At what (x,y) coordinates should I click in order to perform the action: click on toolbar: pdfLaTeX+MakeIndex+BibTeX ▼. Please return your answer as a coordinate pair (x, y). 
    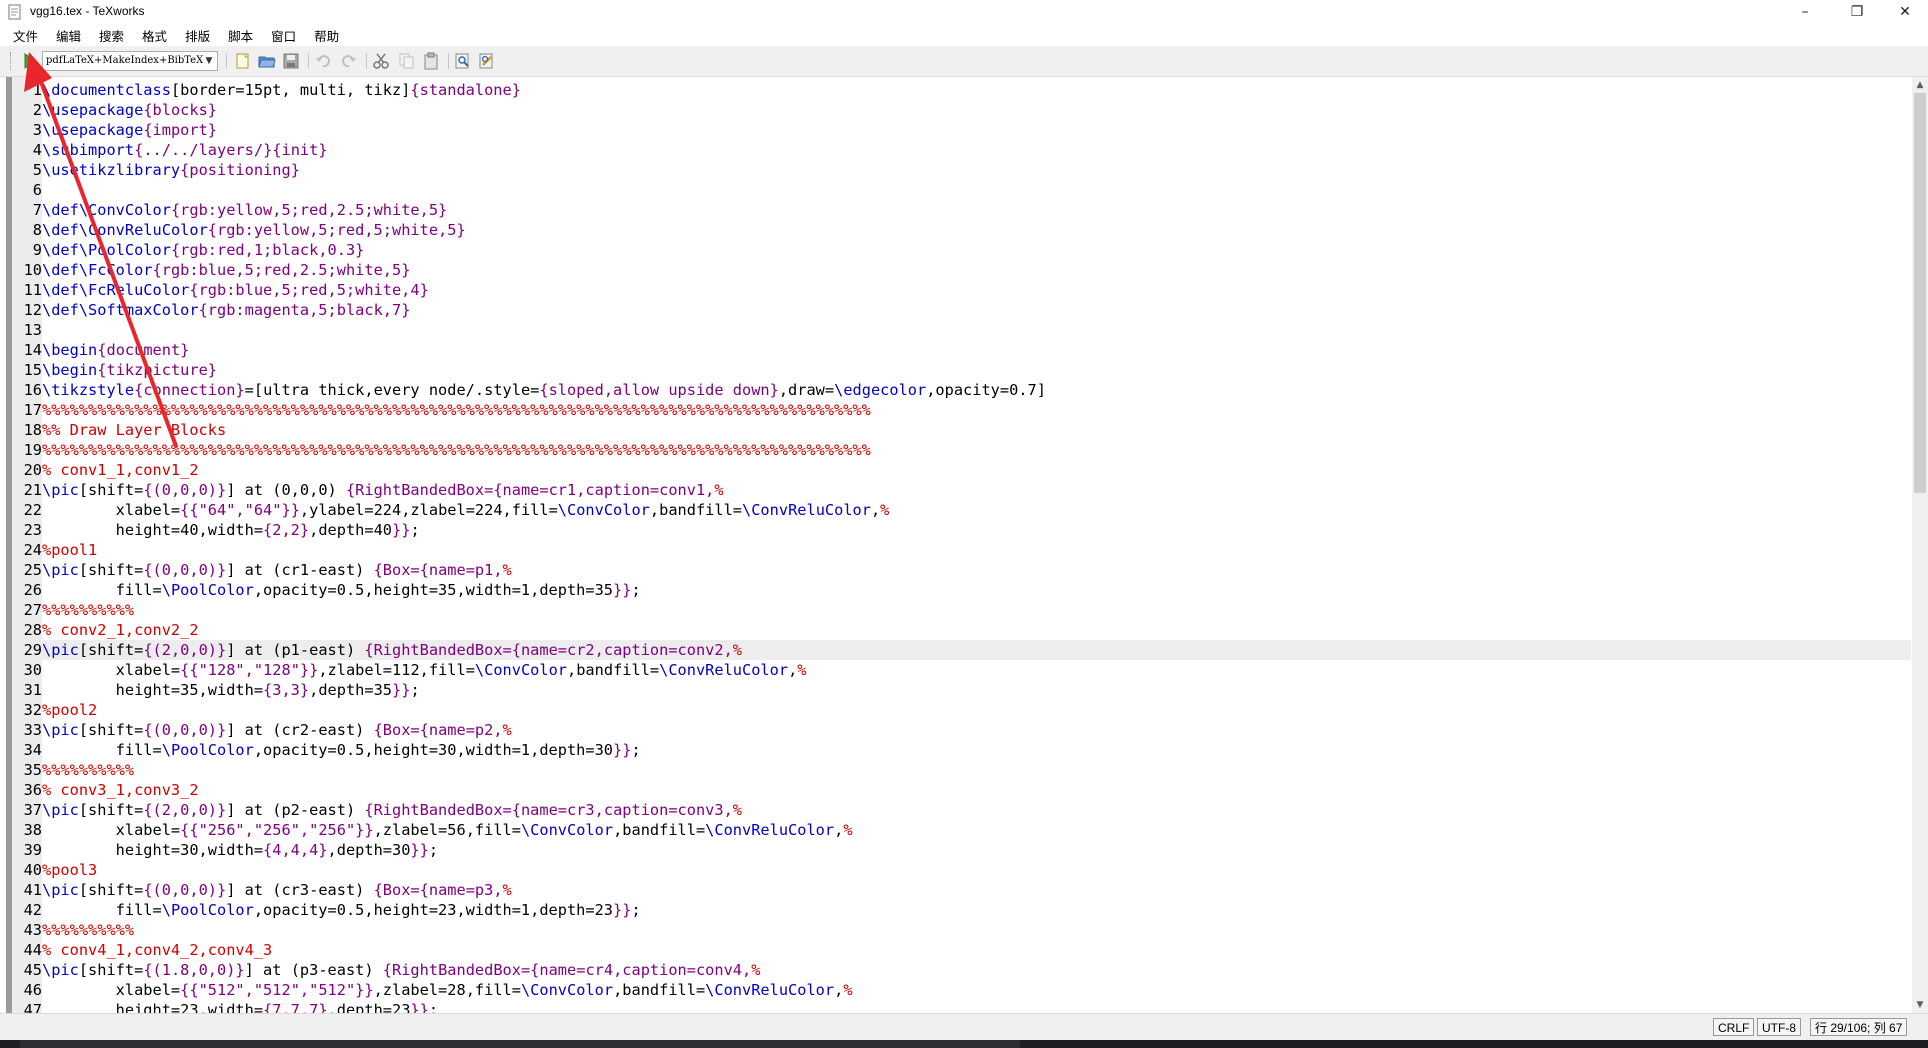
    Looking at the image, I should click on (964, 61).